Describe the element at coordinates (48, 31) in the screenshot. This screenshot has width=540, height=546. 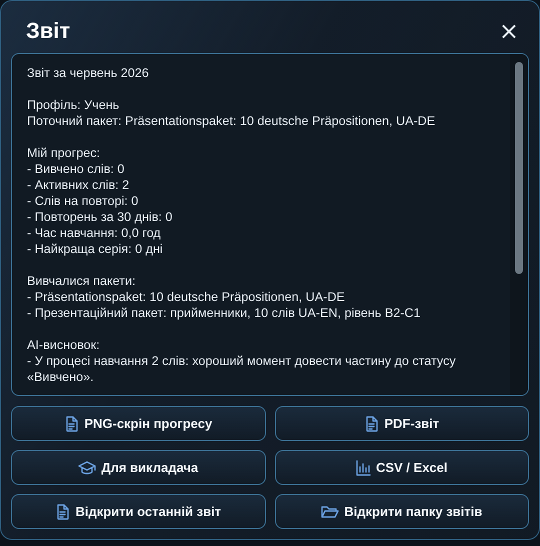
I see `dialog-title: Звіт` at that location.